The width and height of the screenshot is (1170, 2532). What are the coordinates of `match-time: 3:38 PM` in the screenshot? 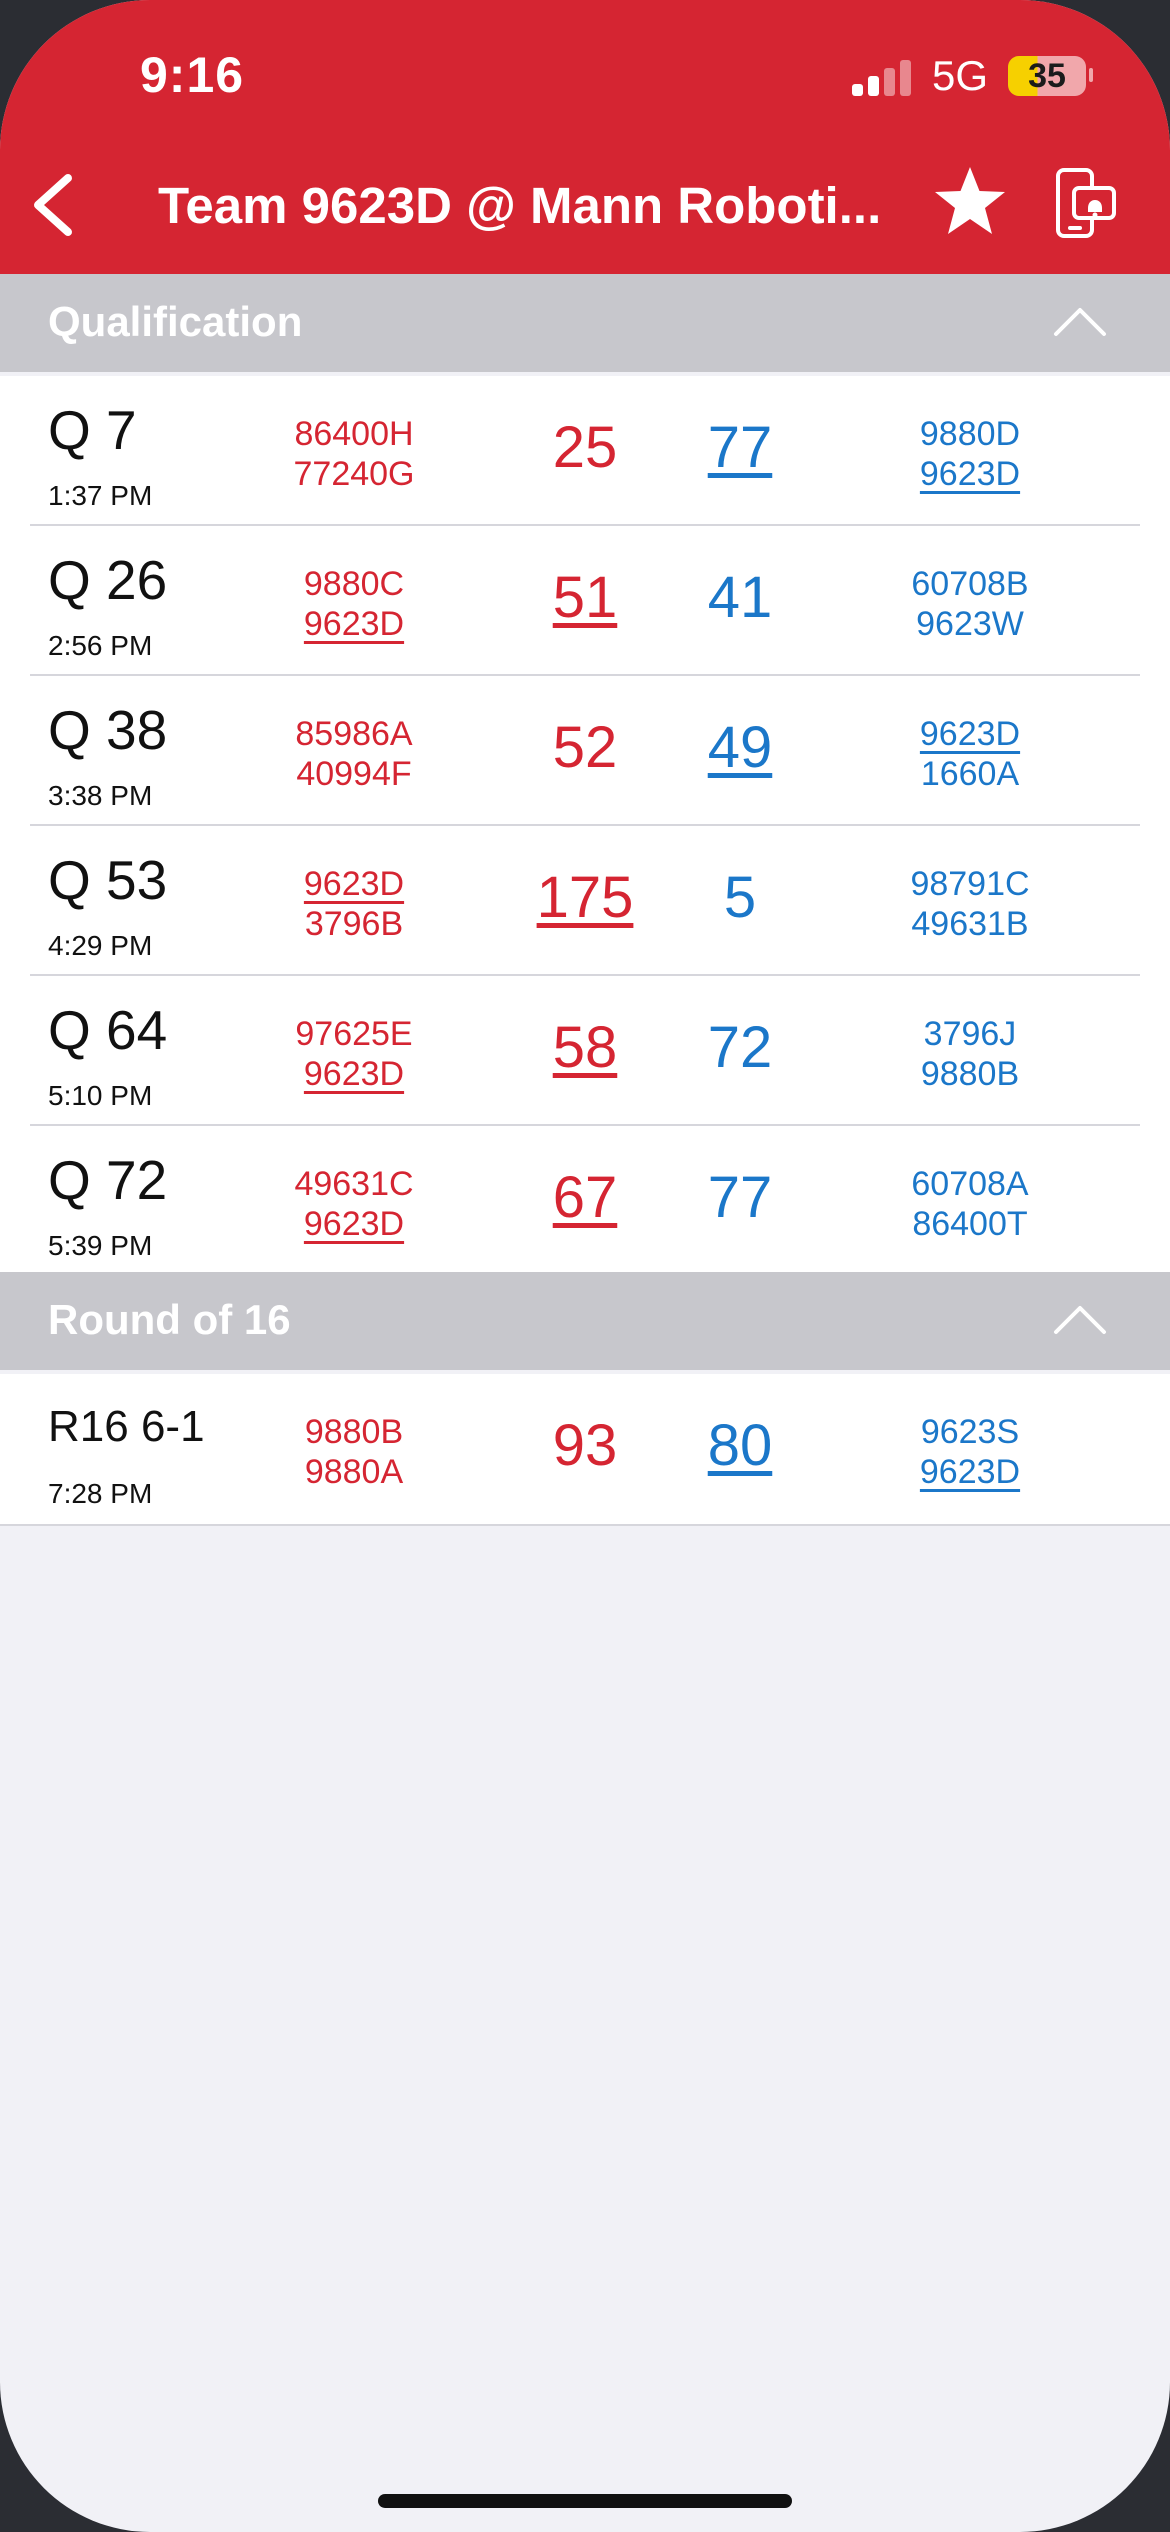 It's located at (100, 795).